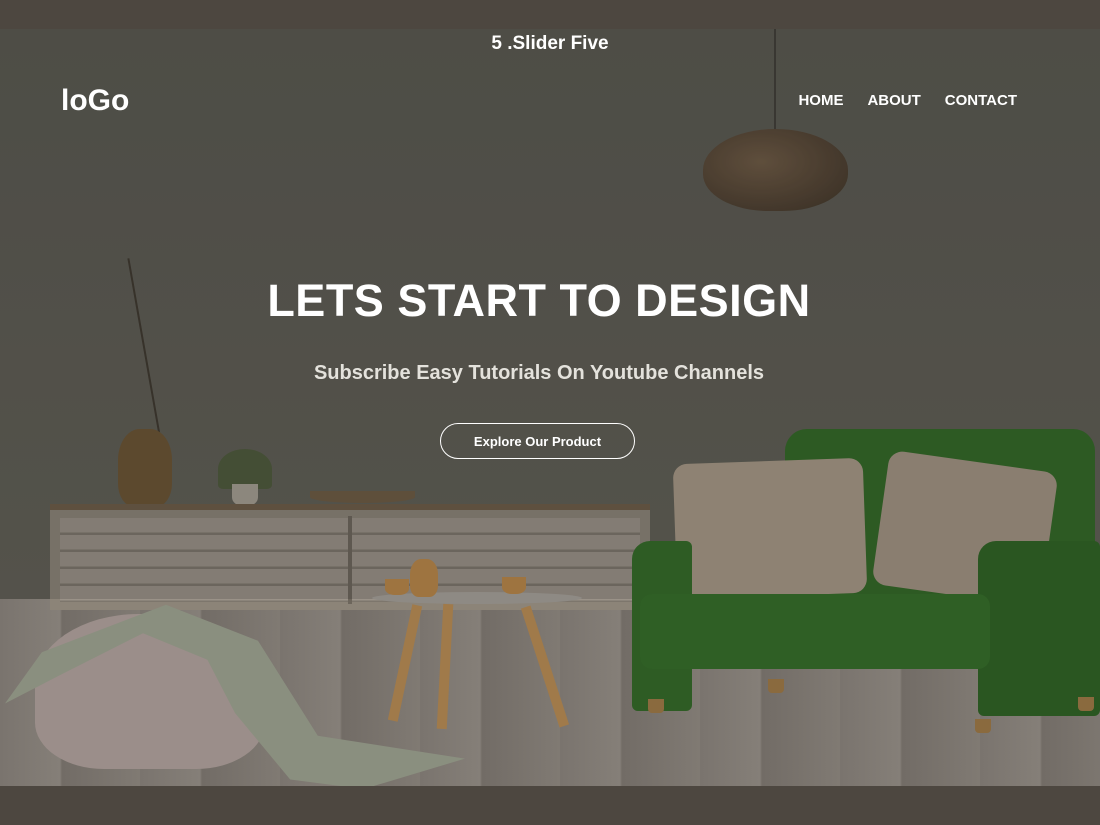 This screenshot has height=825, width=1100. Describe the element at coordinates (981, 100) in the screenshot. I see `nav-contact: CONTACT` at that location.